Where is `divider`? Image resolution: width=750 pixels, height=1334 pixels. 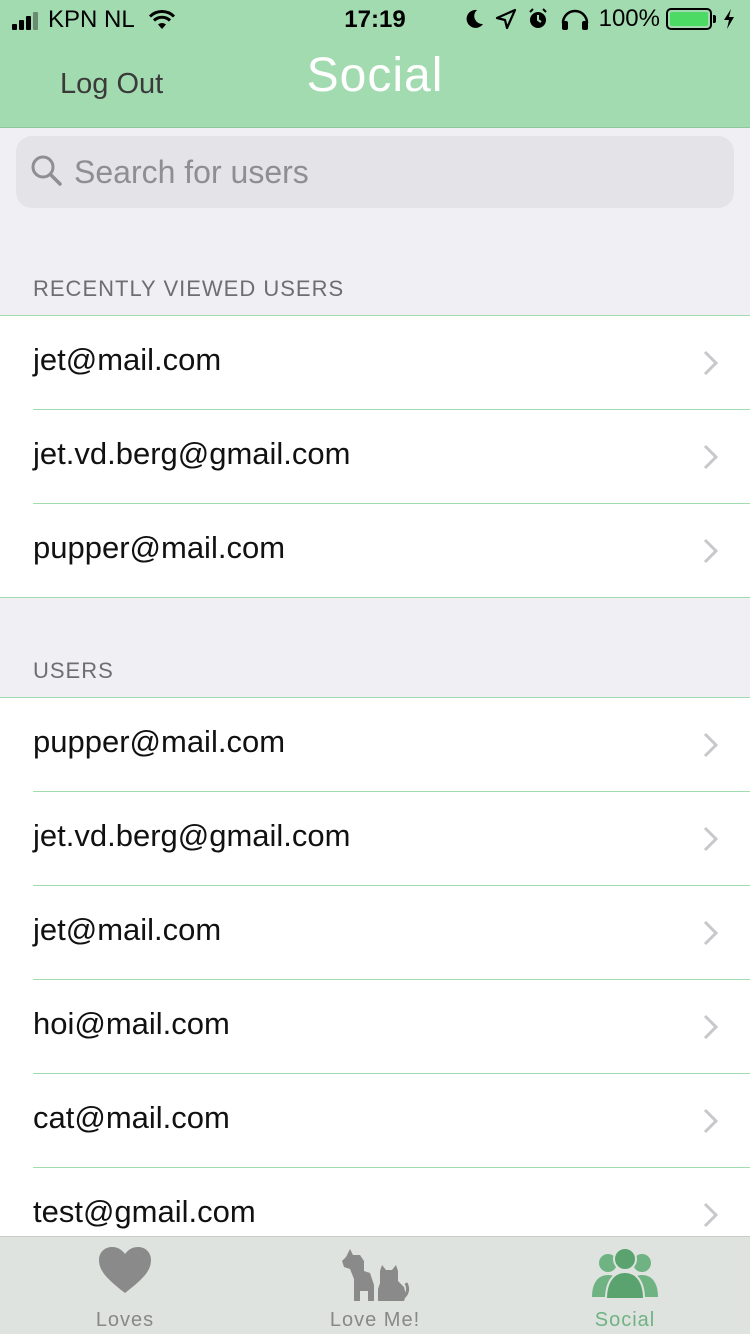 divider is located at coordinates (375, 597).